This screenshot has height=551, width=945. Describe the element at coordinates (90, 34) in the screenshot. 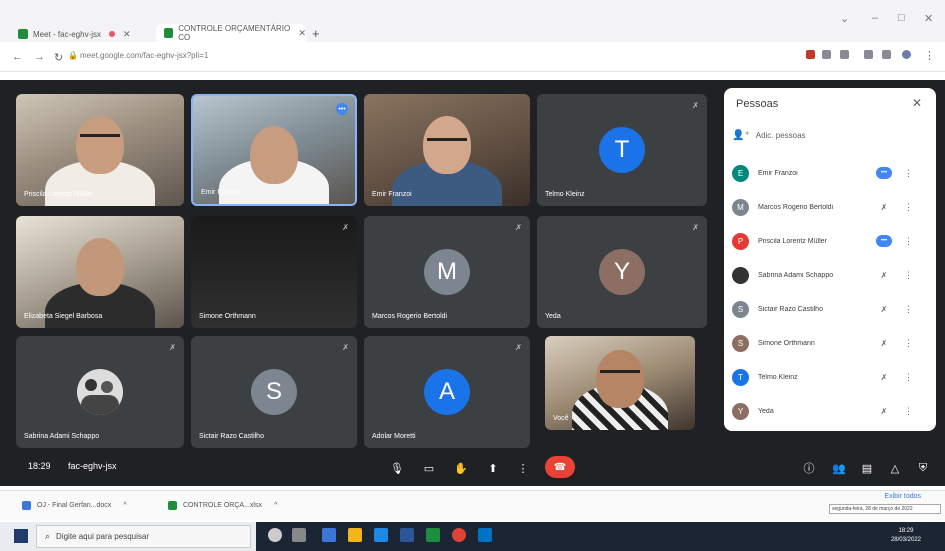

I see `tab-meet: Meet - fac-eghv-jsx ✕` at that location.